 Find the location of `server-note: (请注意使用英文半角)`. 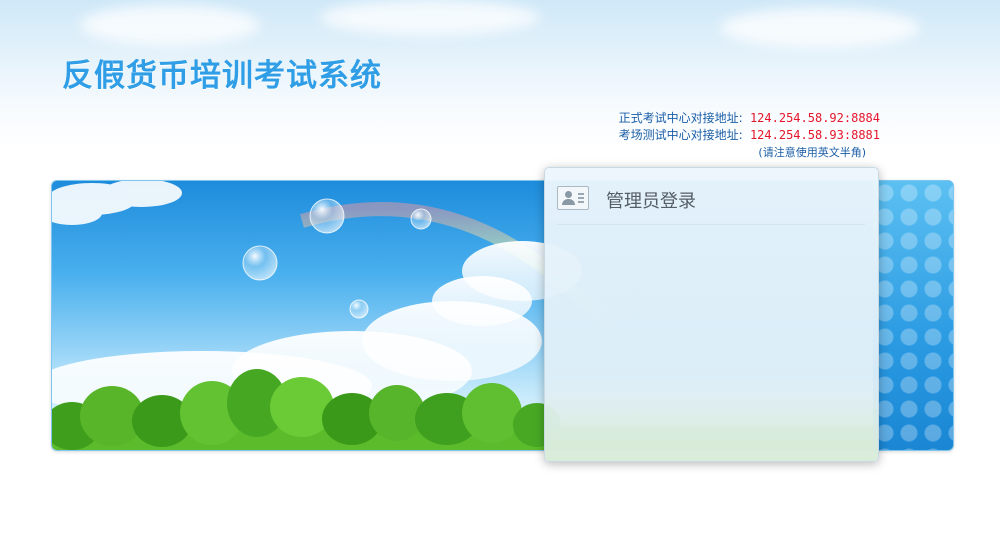

server-note: (请注意使用英文半角) is located at coordinates (812, 152).